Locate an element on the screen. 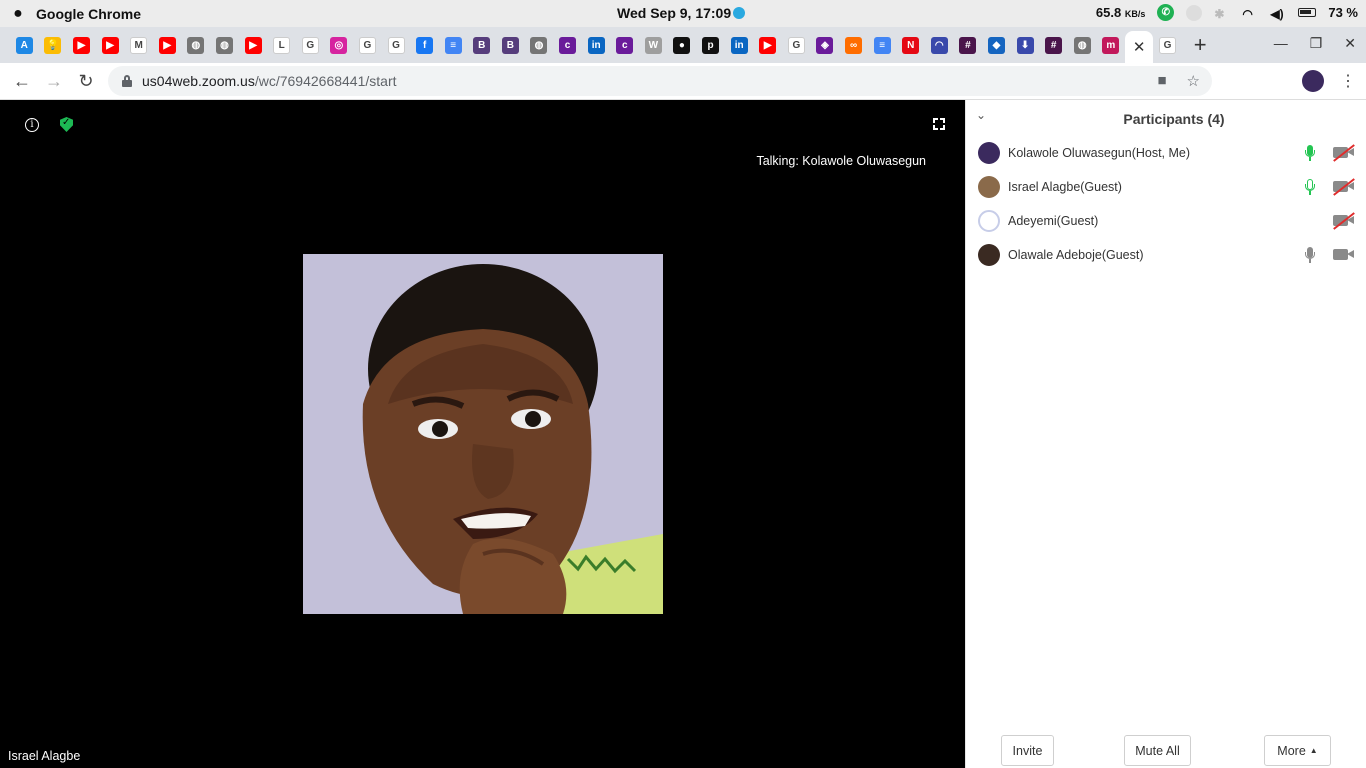 The width and height of the screenshot is (1366, 768). new-tab-button: + is located at coordinates (1200, 45).